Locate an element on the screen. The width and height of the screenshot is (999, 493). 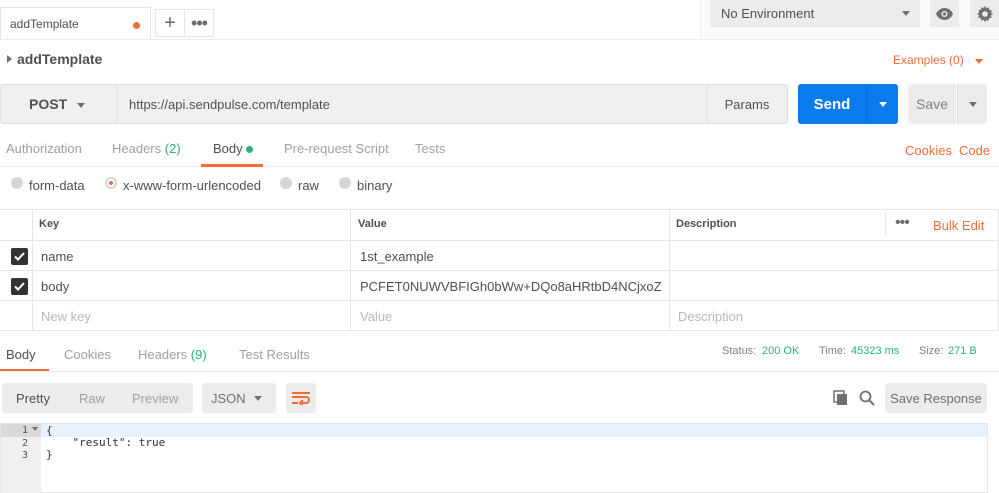
line-number: 2 is located at coordinates (25, 443).